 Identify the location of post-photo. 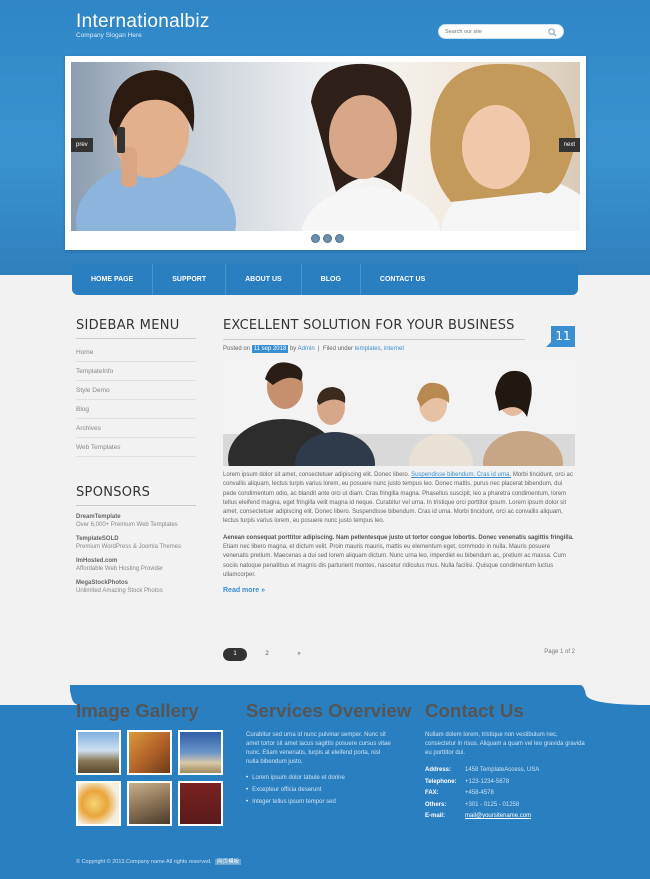
(399, 412).